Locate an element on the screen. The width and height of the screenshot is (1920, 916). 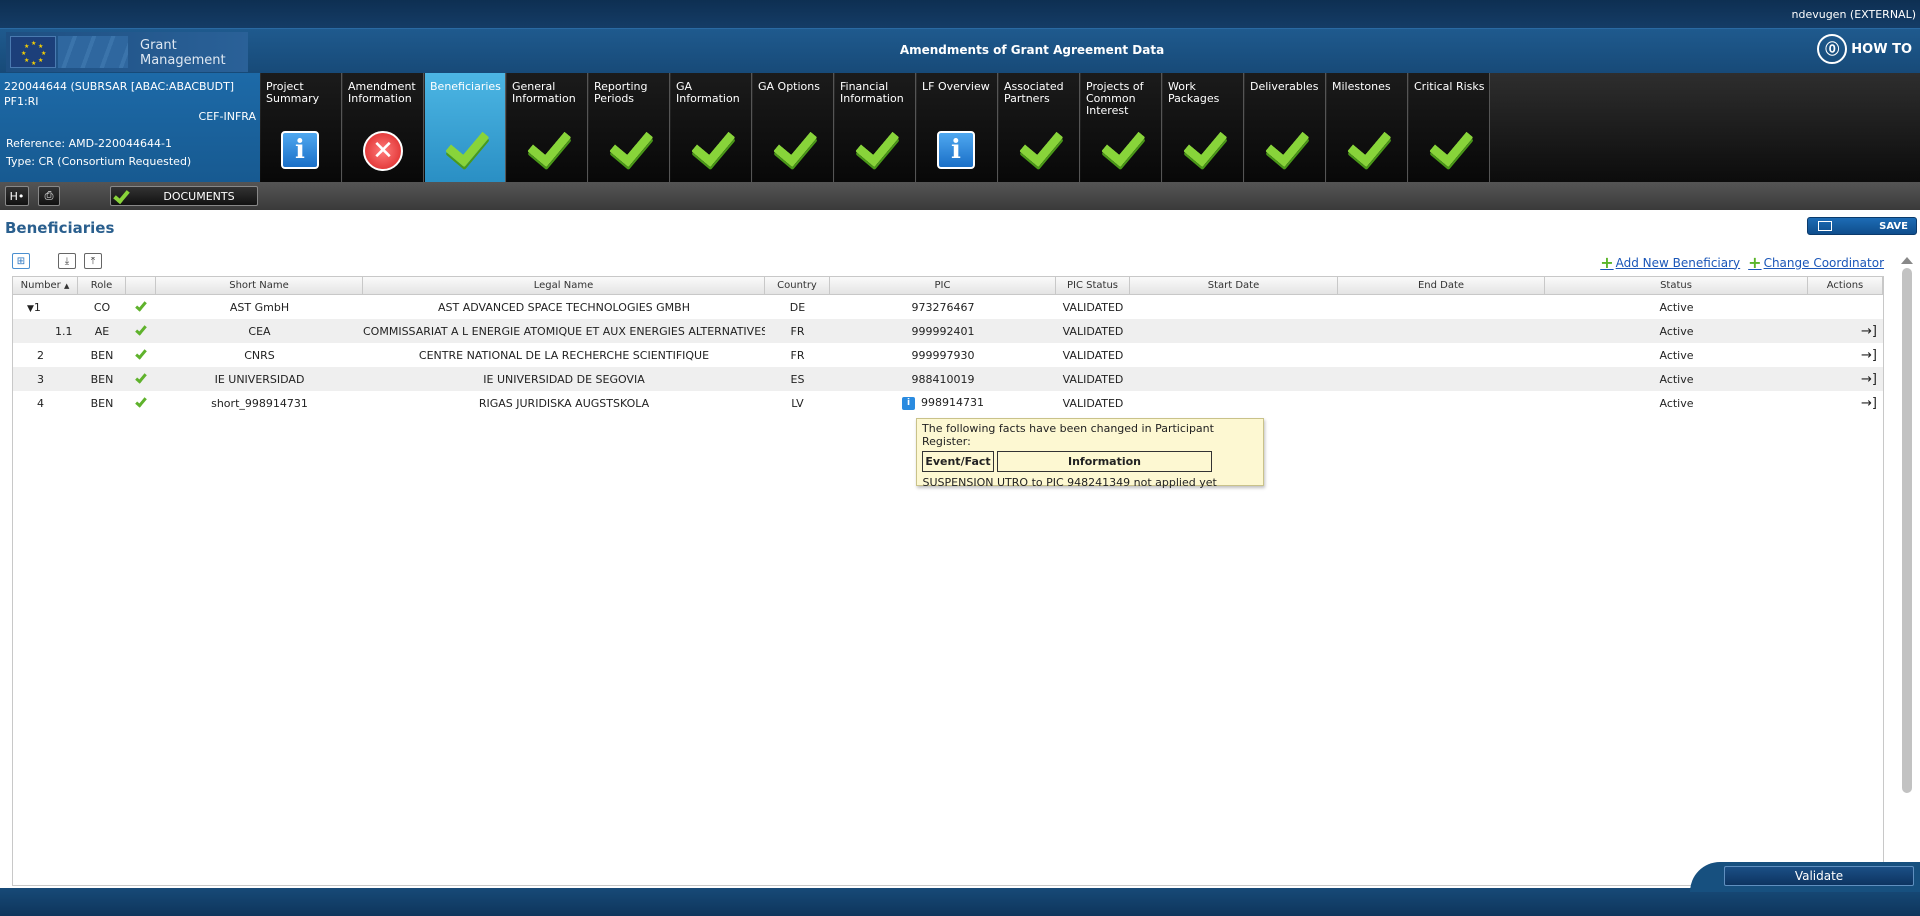
cell-actions: →] is located at coordinates (1845, 379).